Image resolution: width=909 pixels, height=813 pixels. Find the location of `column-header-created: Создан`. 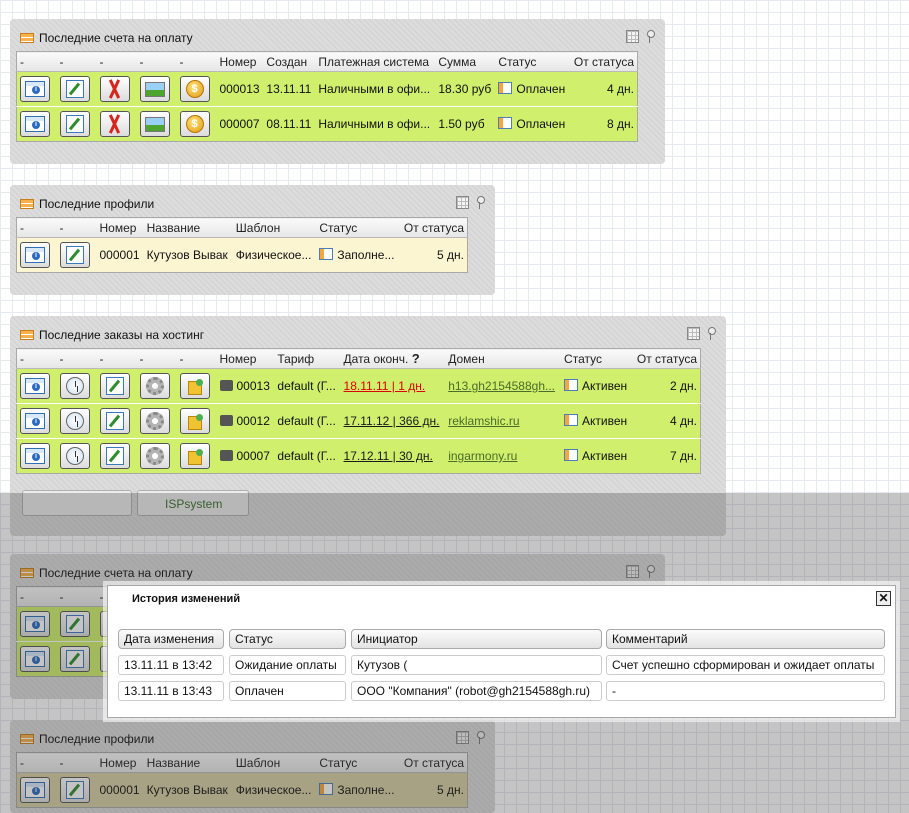

column-header-created: Создан is located at coordinates (289, 61).